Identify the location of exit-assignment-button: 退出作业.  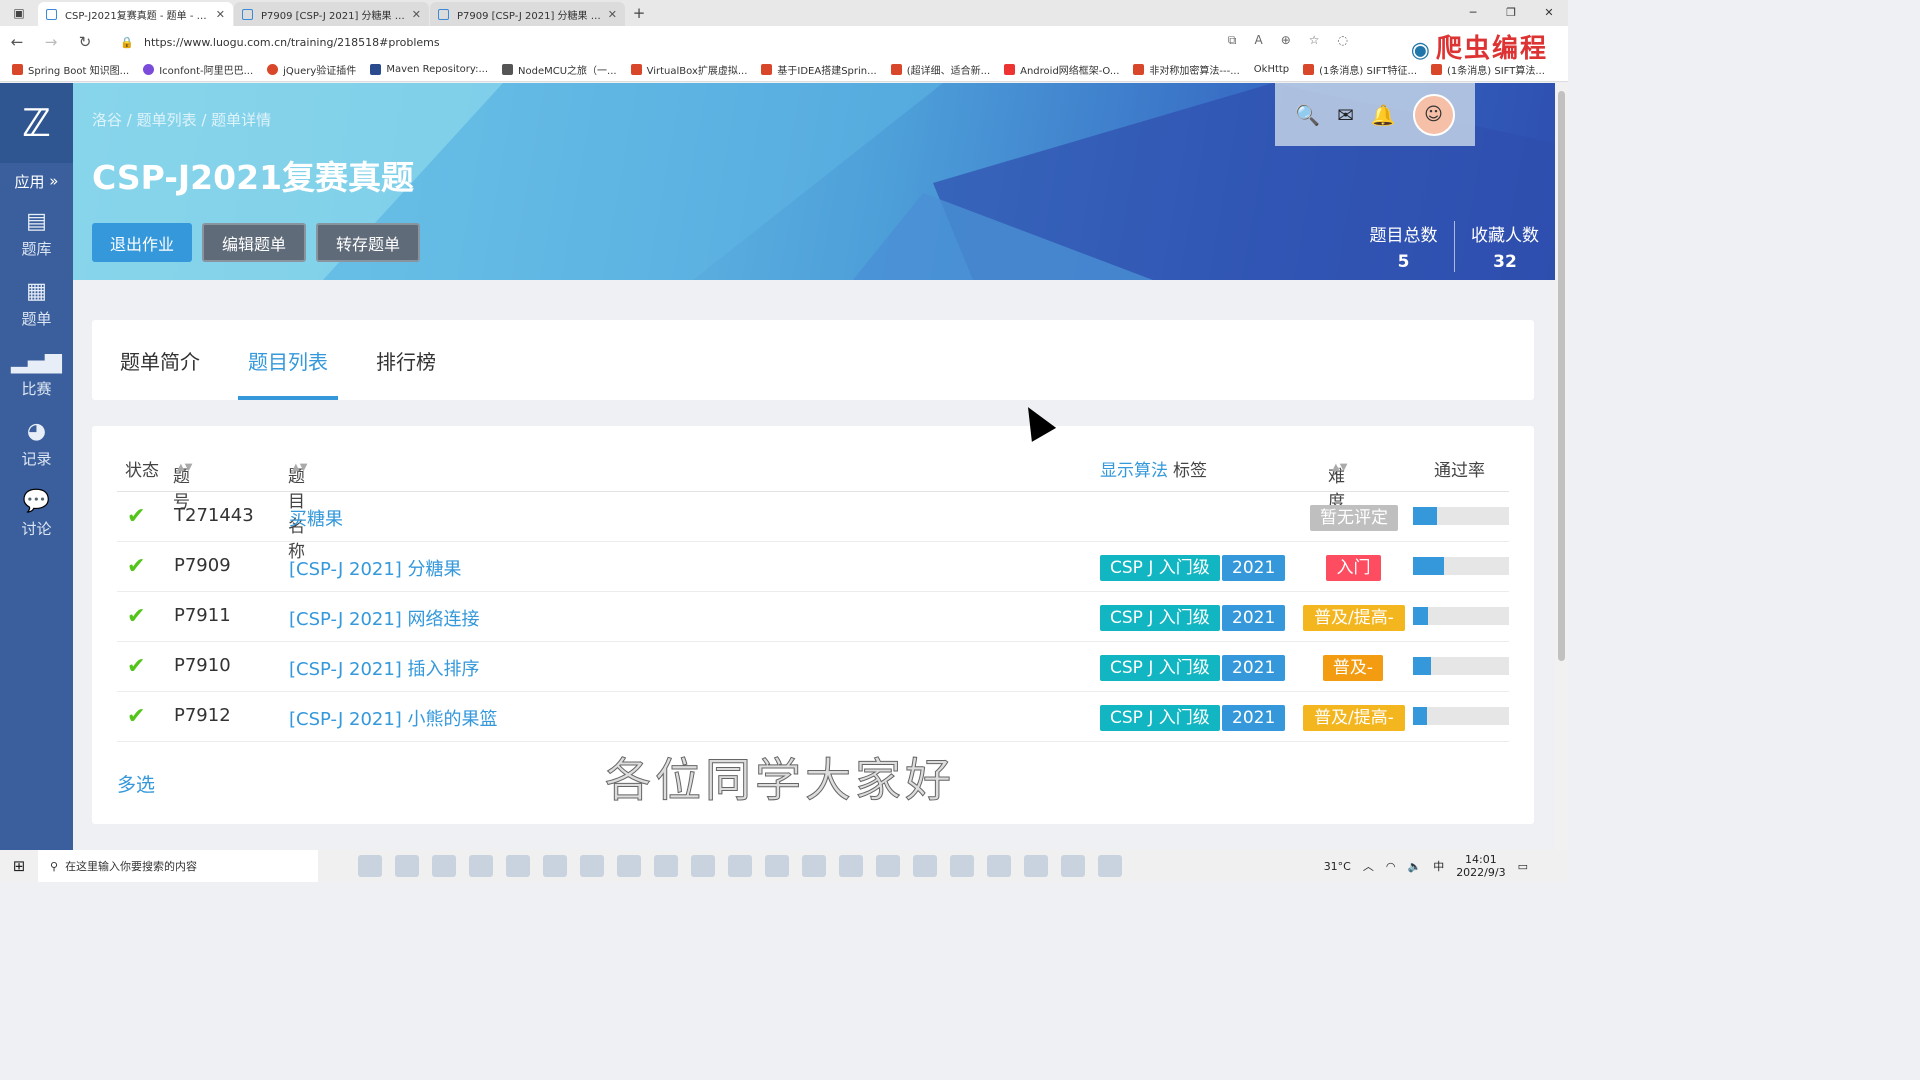
(142, 242).